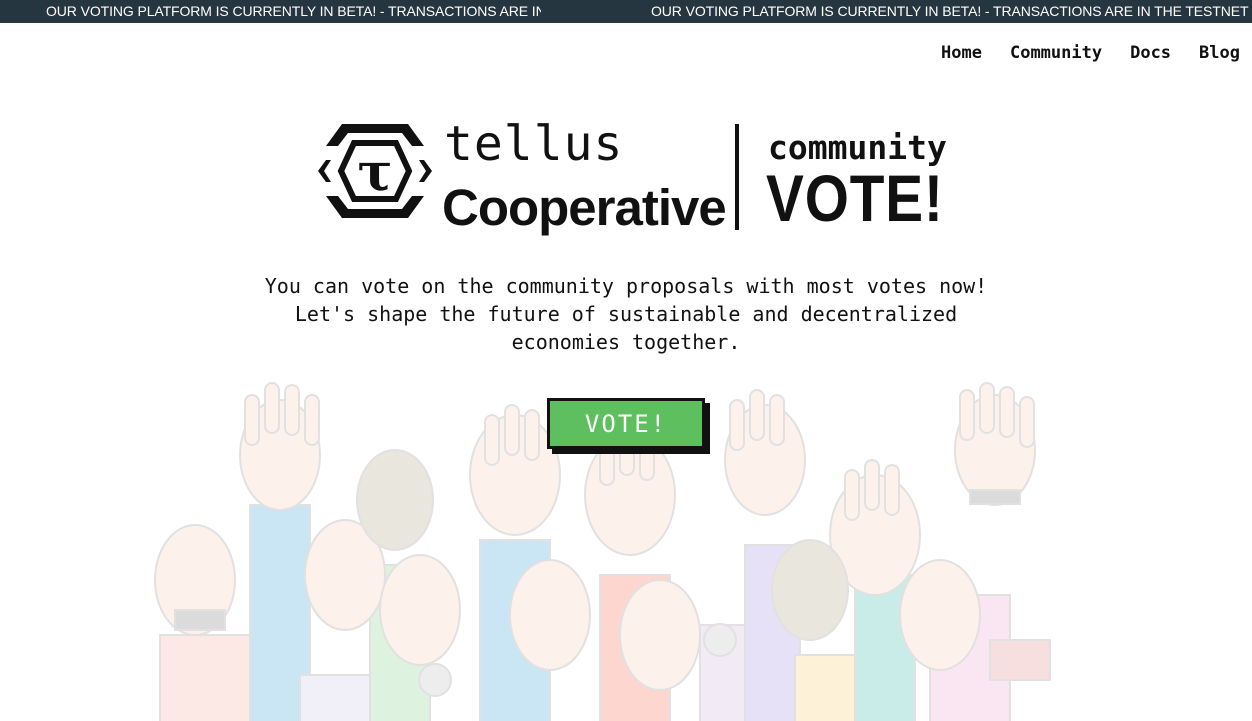 The height and width of the screenshot is (721, 1252). Describe the element at coordinates (1219, 53) in the screenshot. I see `nav-blog-link: Blog` at that location.